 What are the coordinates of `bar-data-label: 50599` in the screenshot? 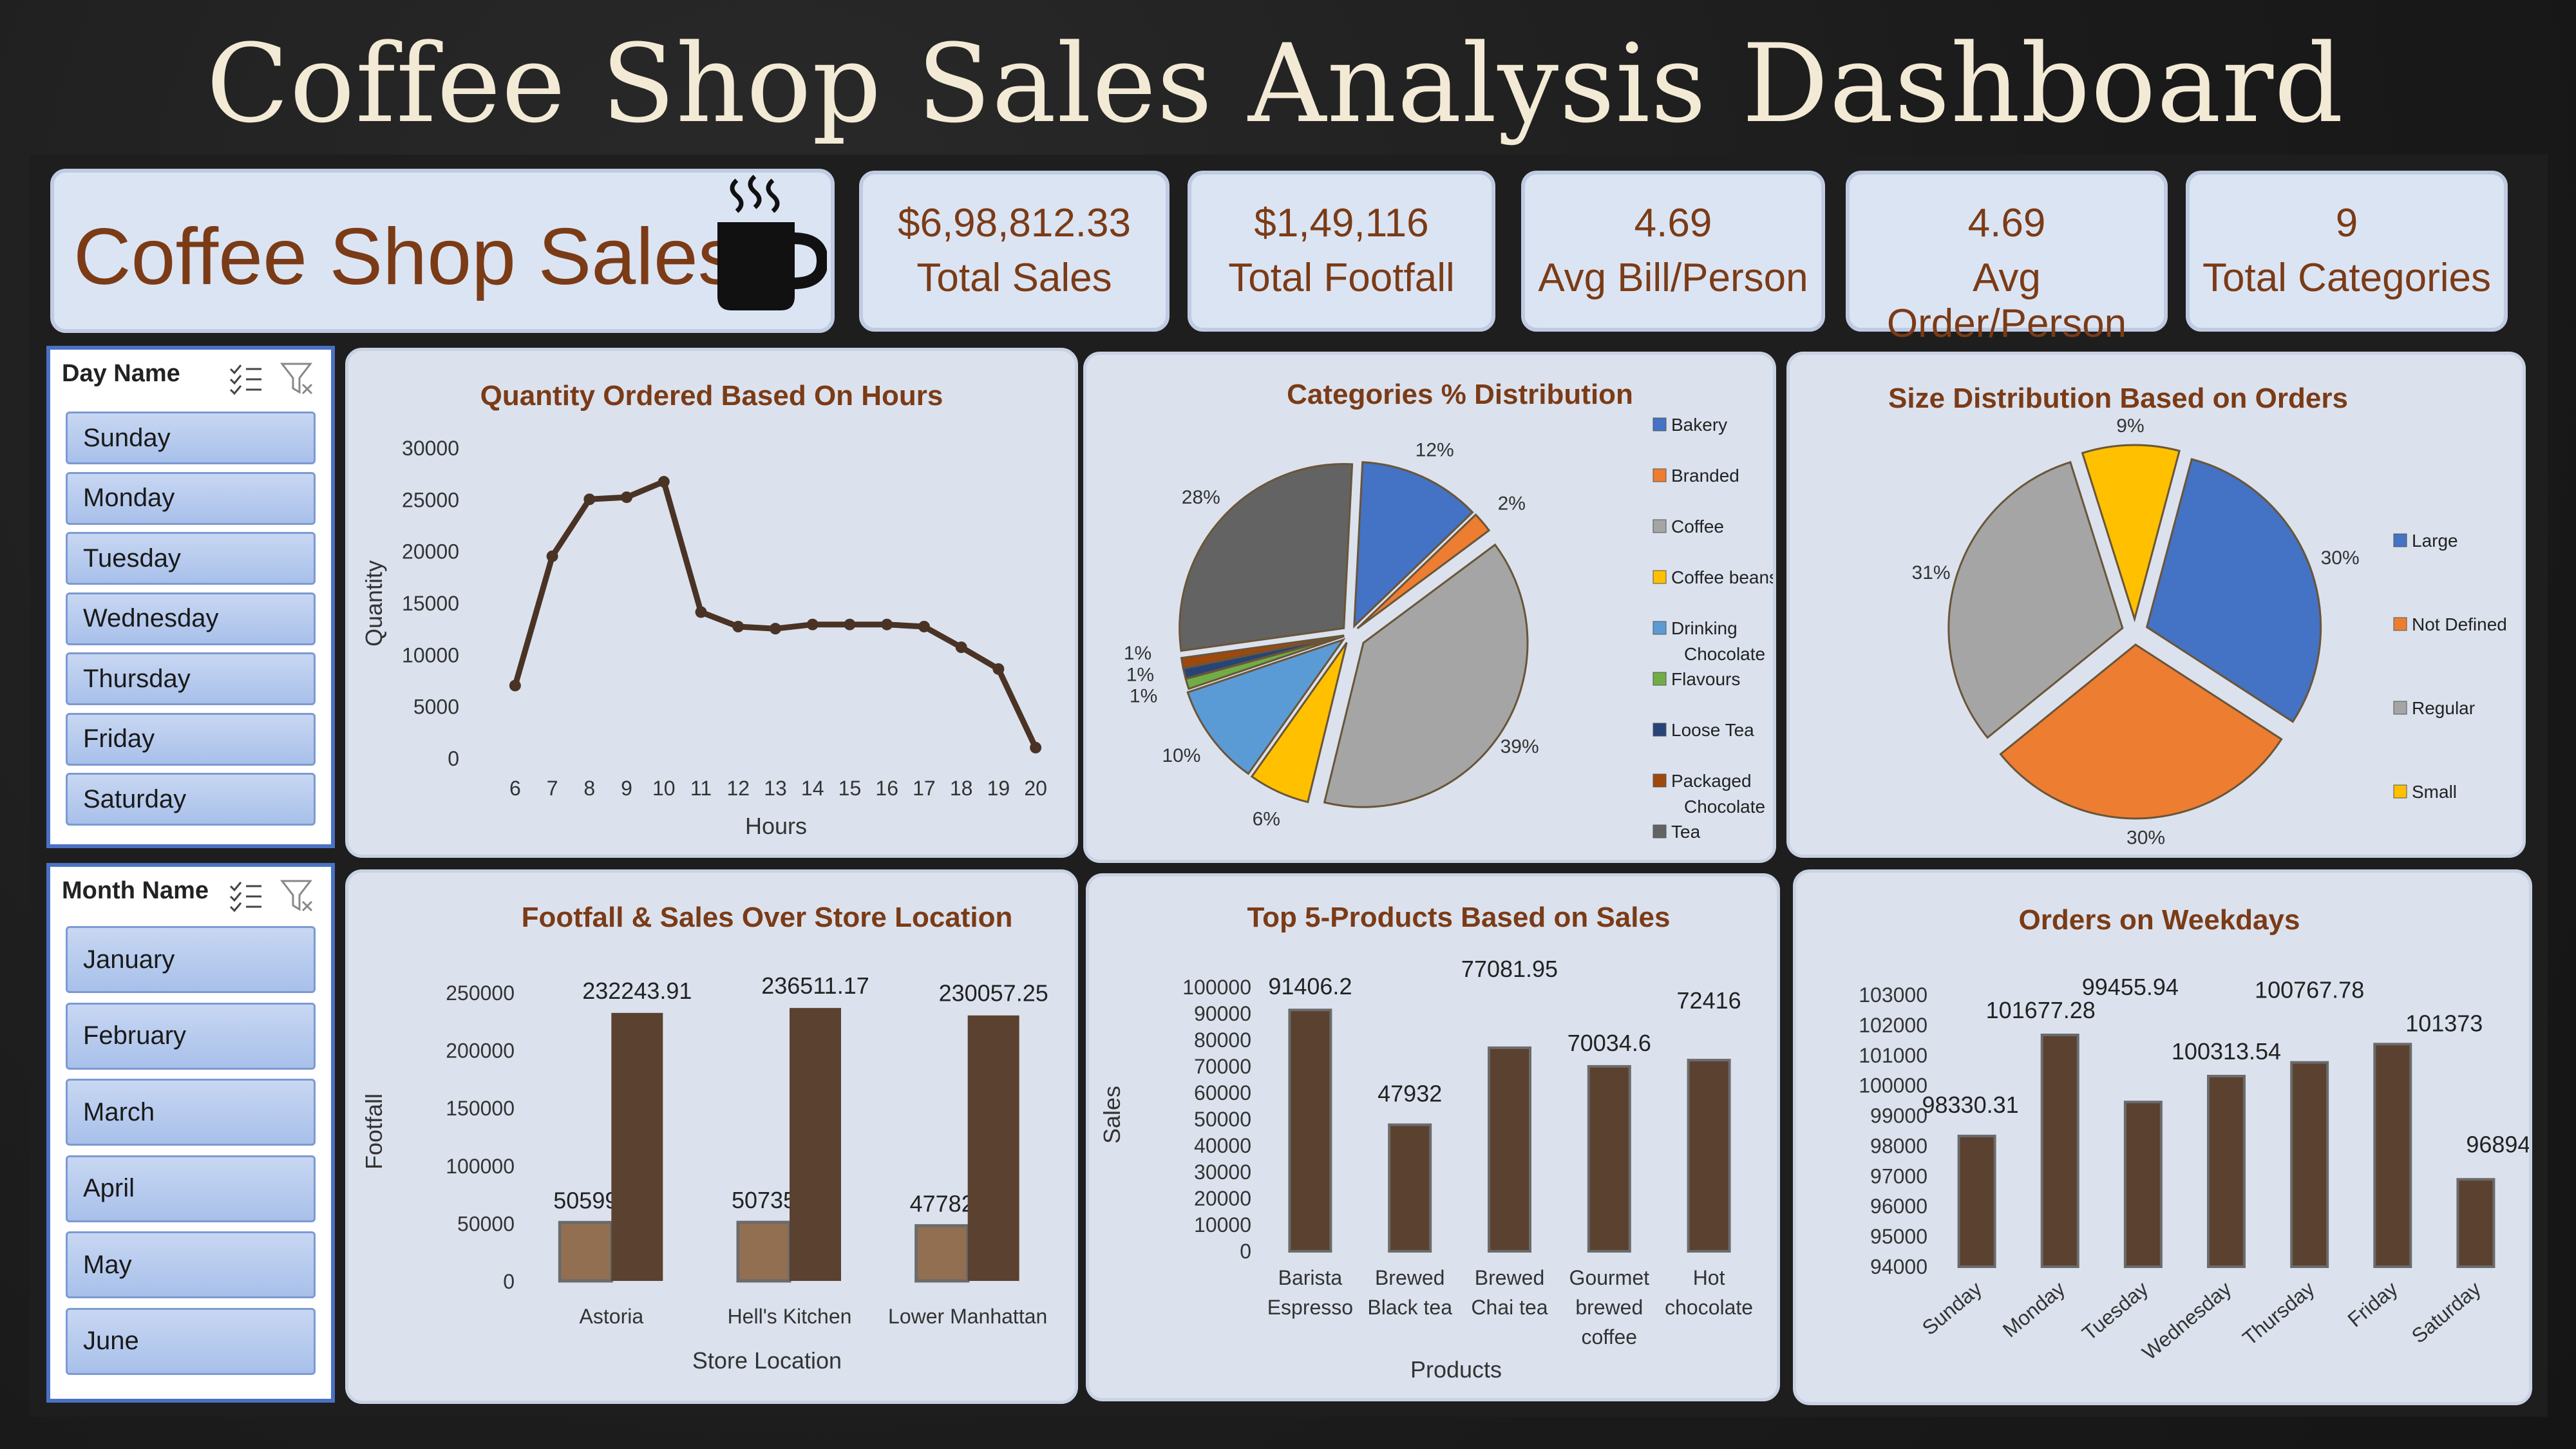 It's located at (586, 1200).